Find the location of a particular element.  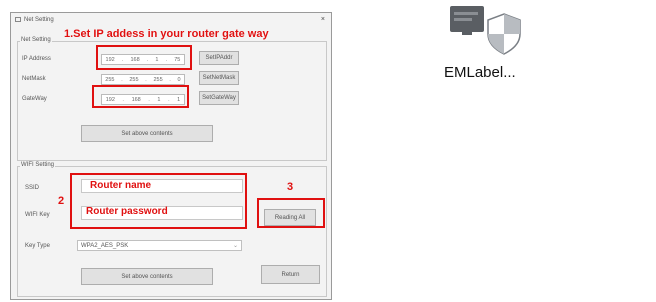

key-type-select: WPA2_AES_PSK ⌄ is located at coordinates (159, 245).